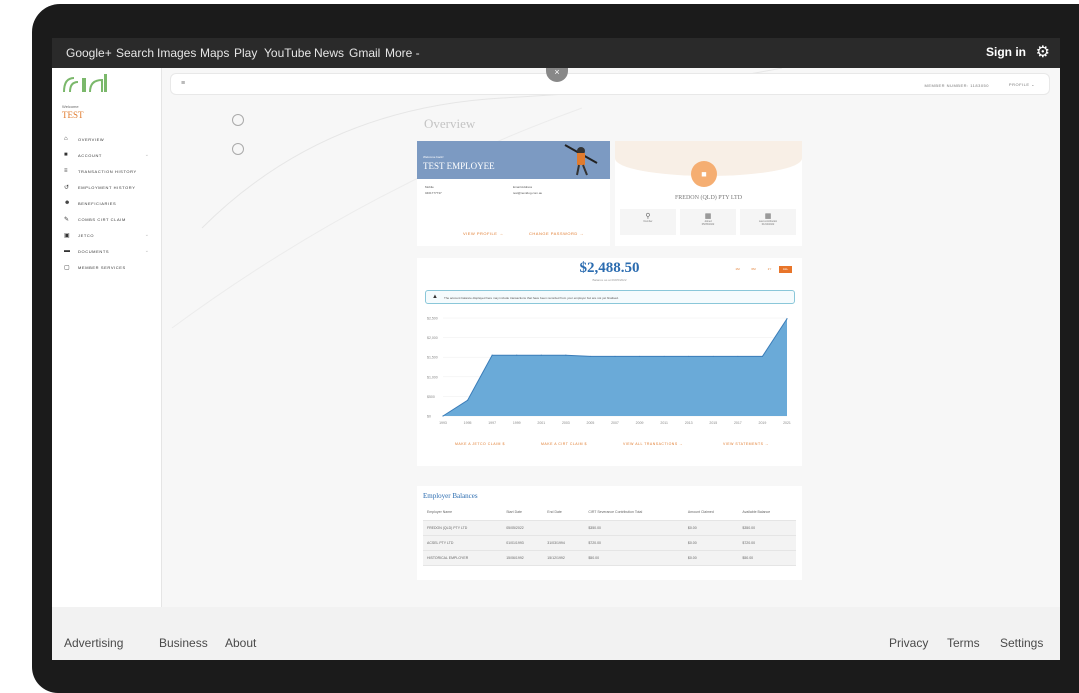 The height and width of the screenshot is (693, 1079). What do you see at coordinates (517, 423) in the screenshot?
I see `x-tick-label: 1999` at bounding box center [517, 423].